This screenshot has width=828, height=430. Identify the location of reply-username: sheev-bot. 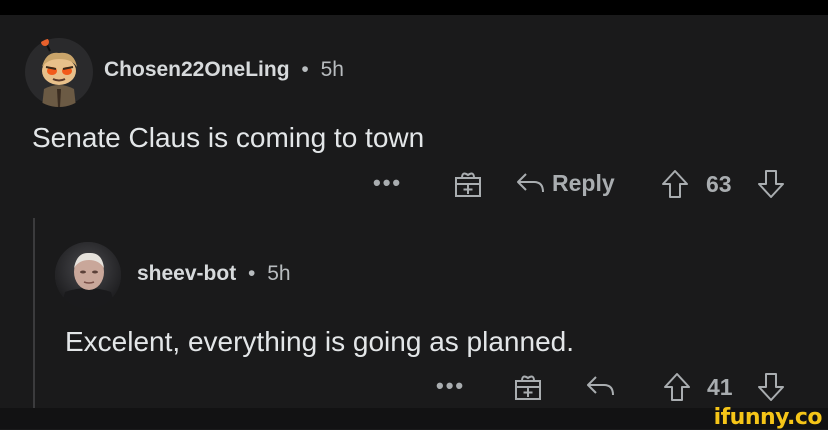
(186, 273).